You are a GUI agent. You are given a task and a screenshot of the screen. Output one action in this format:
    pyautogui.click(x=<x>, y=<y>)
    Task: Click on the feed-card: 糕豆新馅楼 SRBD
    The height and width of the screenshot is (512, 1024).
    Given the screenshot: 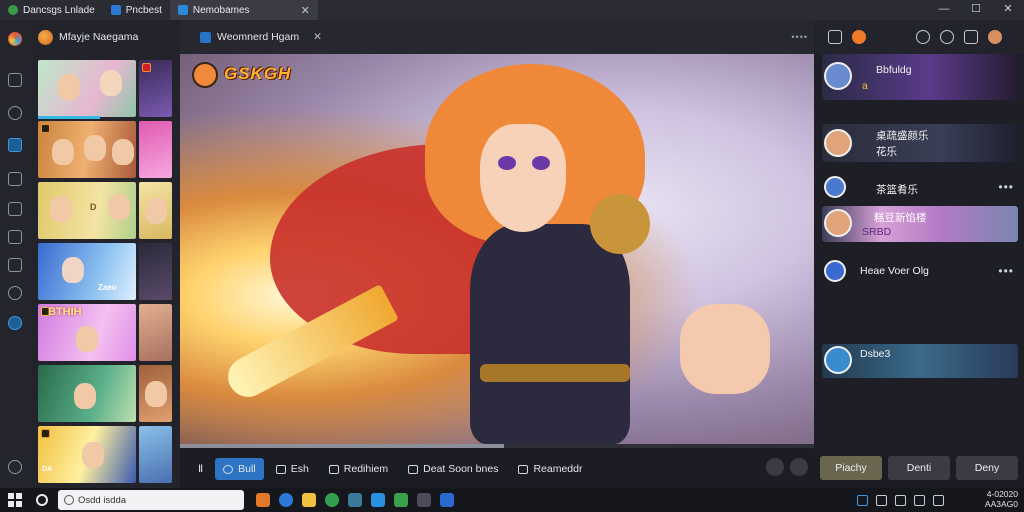 What is the action you would take?
    pyautogui.click(x=920, y=224)
    